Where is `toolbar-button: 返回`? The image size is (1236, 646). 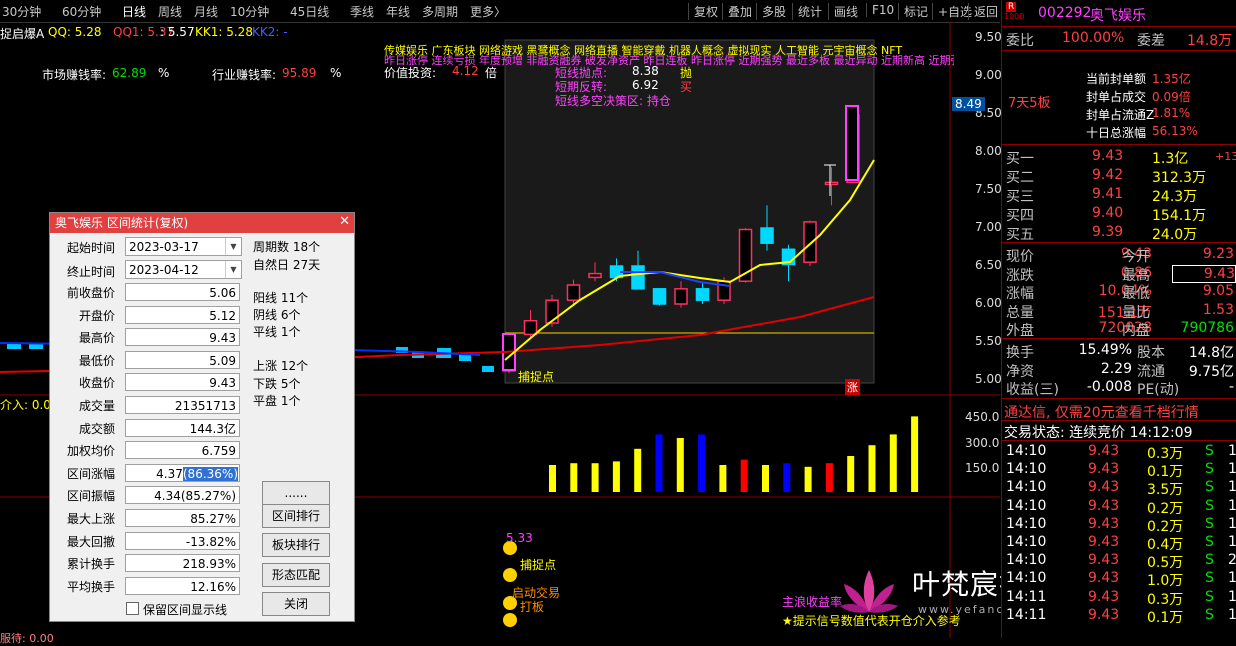 toolbar-button: 返回 is located at coordinates (983, 11).